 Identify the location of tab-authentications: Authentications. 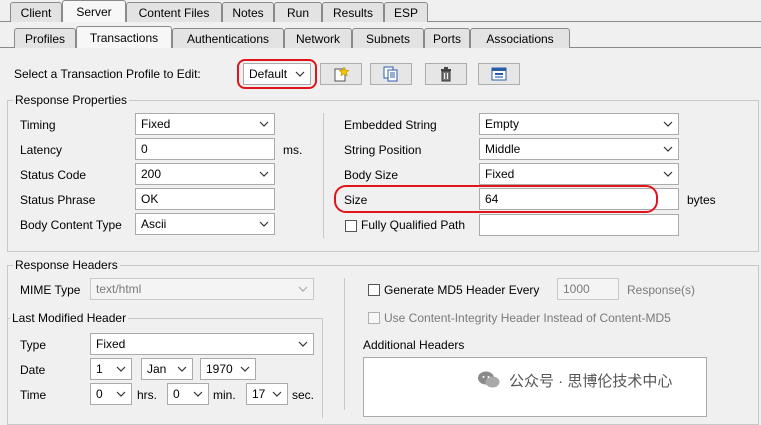
(228, 38).